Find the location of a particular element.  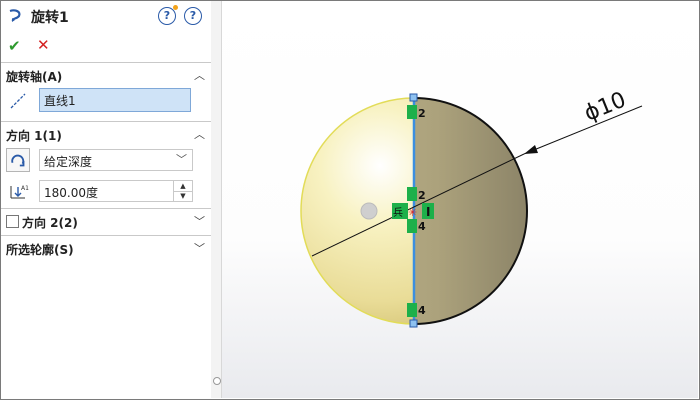

relation-marker-mid is located at coordinates (412, 194).